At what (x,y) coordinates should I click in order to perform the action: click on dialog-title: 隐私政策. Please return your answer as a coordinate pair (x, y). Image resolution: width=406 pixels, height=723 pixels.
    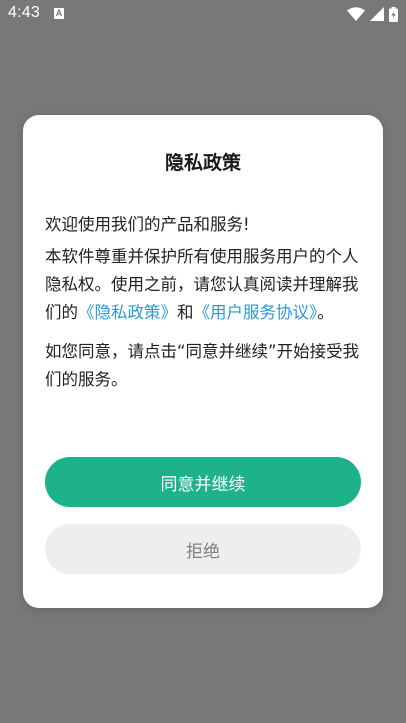
    Looking at the image, I should click on (202, 163).